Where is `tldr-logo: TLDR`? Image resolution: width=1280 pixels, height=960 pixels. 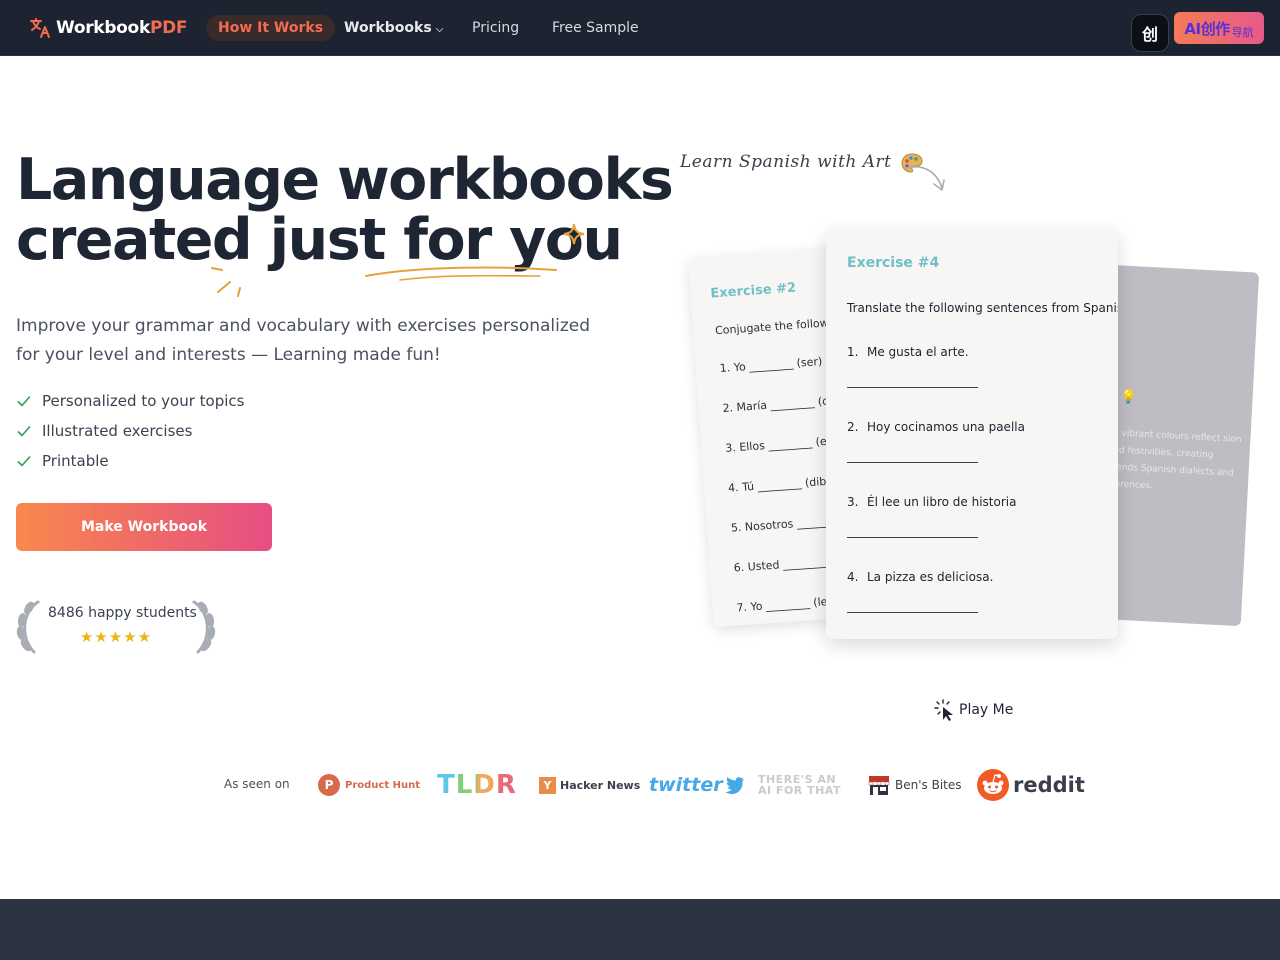 tldr-logo: TLDR is located at coordinates (477, 785).